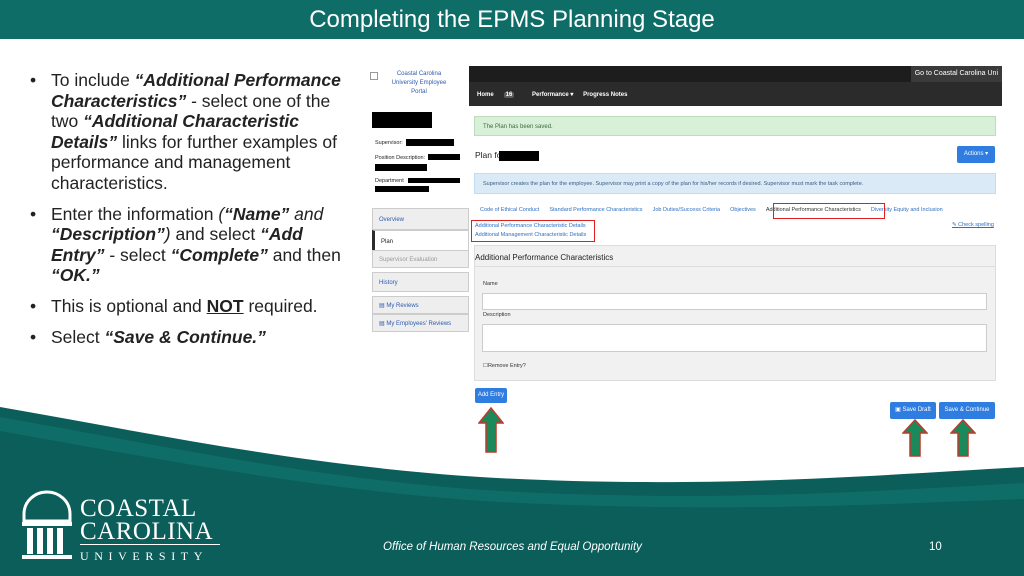  What do you see at coordinates (135, 213) in the screenshot?
I see `bullet-text: Enter the information` at bounding box center [135, 213].